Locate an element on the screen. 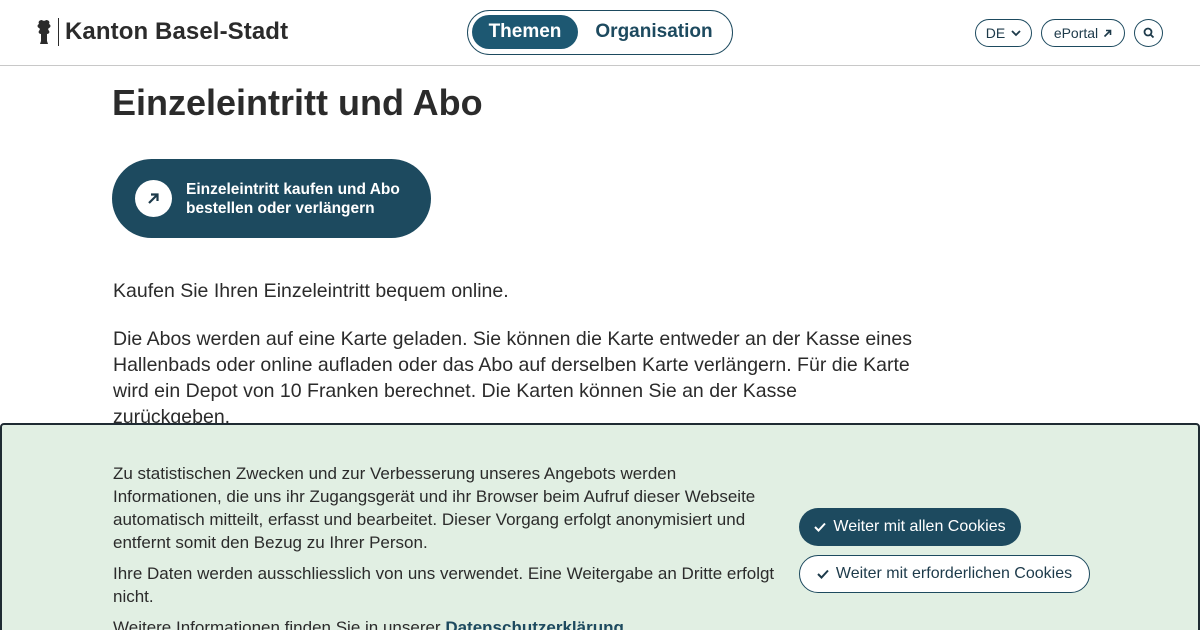  eportal-label: ePortal is located at coordinates (1076, 33).